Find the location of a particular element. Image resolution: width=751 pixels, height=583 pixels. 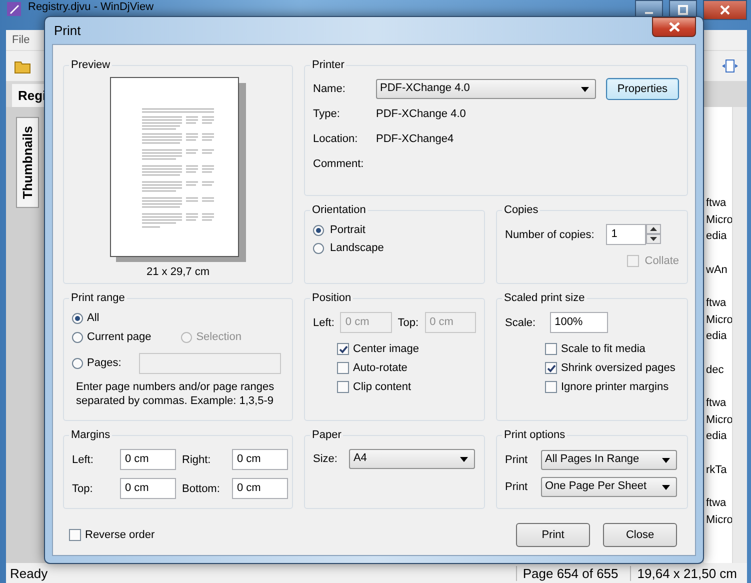

down-arrow-icon is located at coordinates (654, 239).